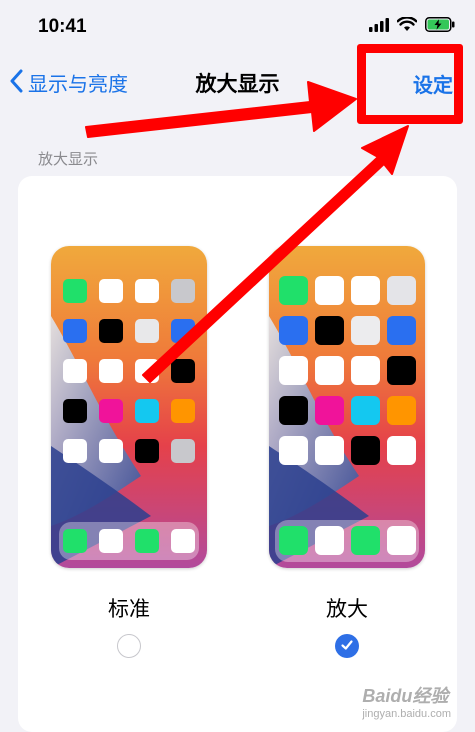  I want to click on watermark: Baidu经验 jingyan.baidu.com, so click(406, 701).